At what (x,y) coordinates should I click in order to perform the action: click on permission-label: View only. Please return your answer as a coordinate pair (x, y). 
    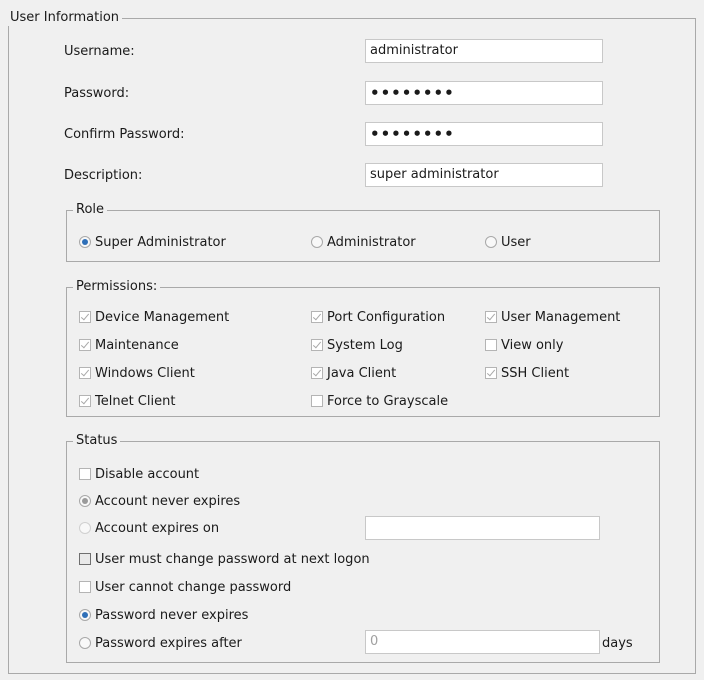
    Looking at the image, I should click on (532, 345).